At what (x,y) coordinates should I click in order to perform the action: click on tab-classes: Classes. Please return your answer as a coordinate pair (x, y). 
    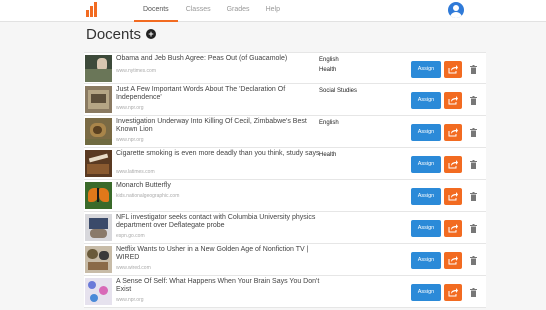
    Looking at the image, I should click on (198, 11).